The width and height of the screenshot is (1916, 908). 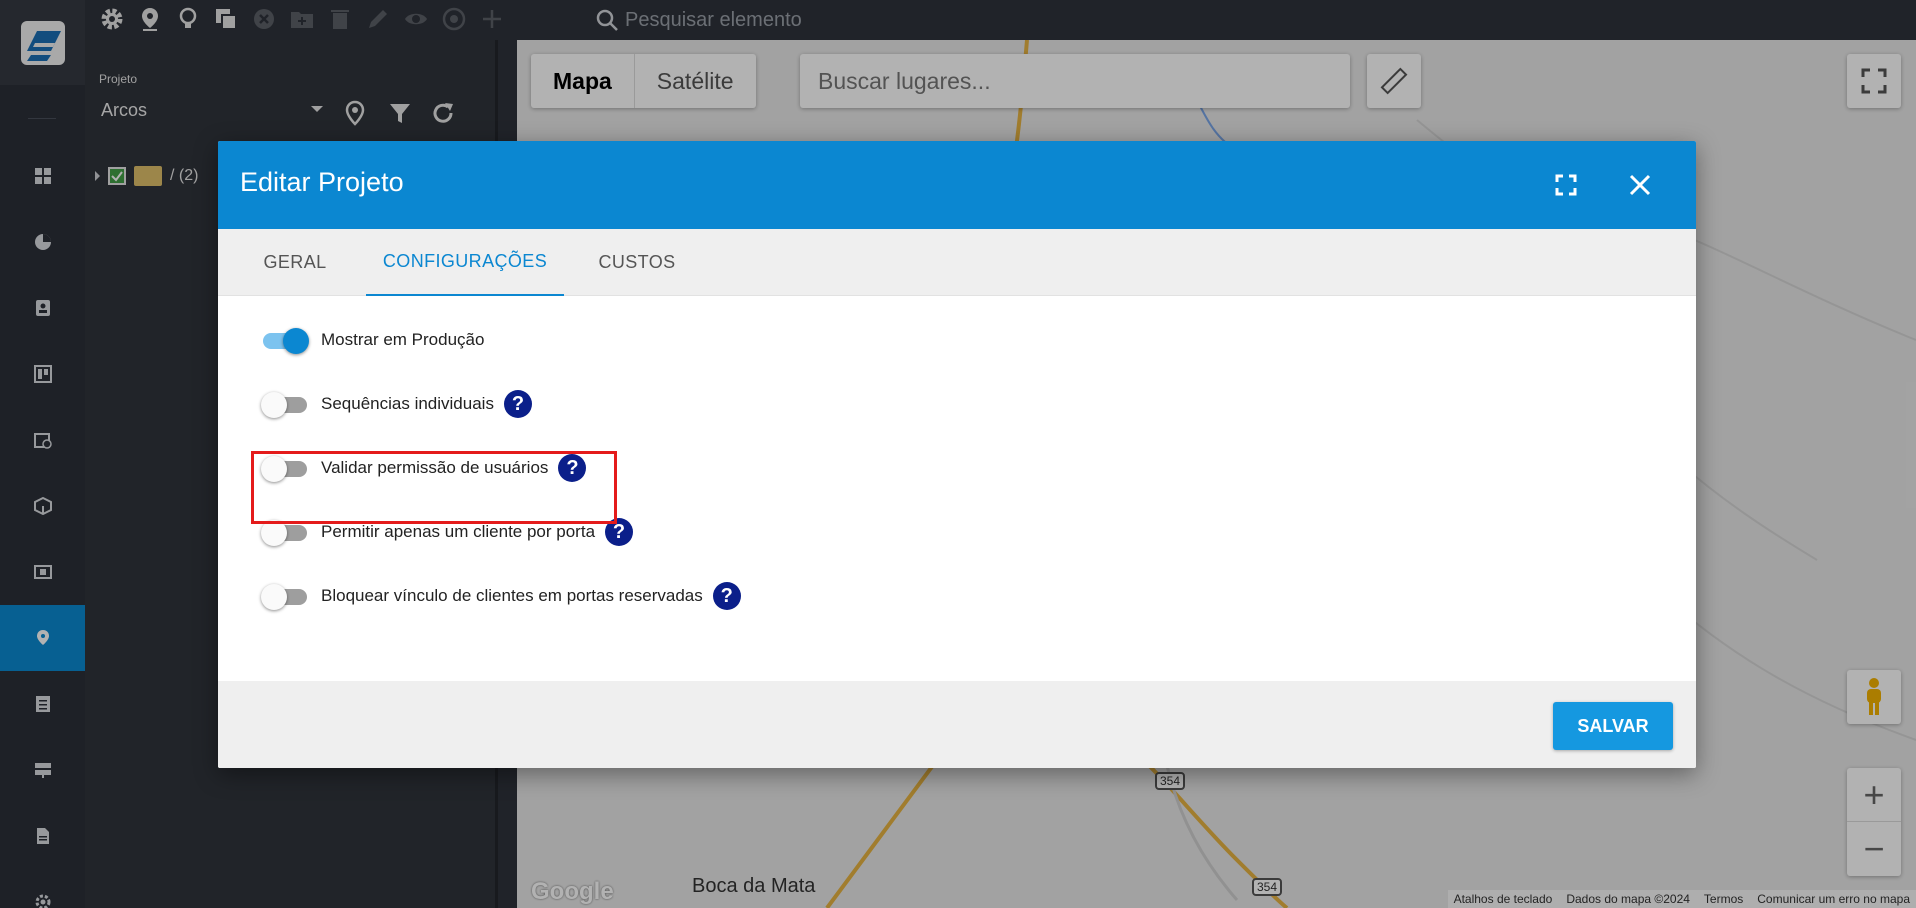 I want to click on option-mostrar-producao: Mostrar em Produção, so click(x=372, y=340).